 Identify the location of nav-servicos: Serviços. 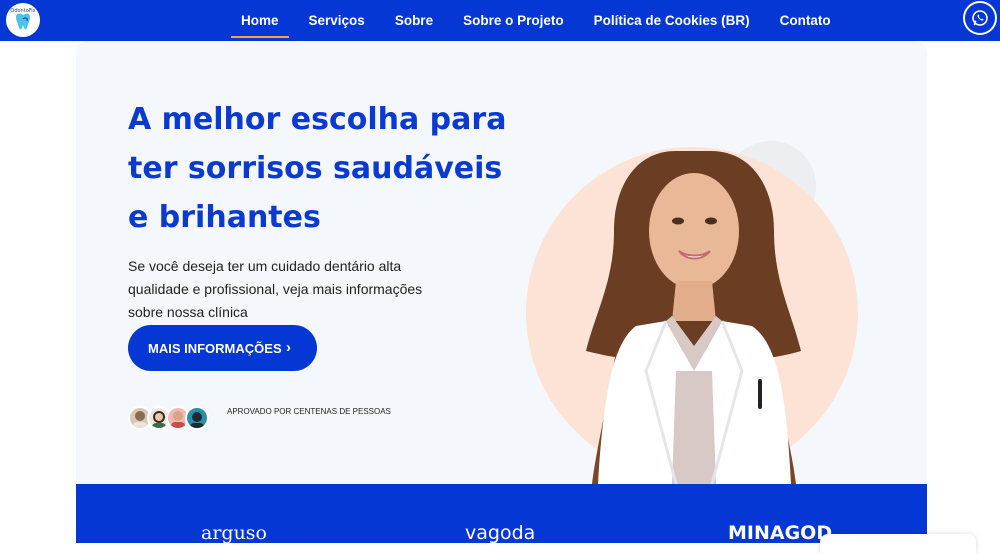
(342, 21).